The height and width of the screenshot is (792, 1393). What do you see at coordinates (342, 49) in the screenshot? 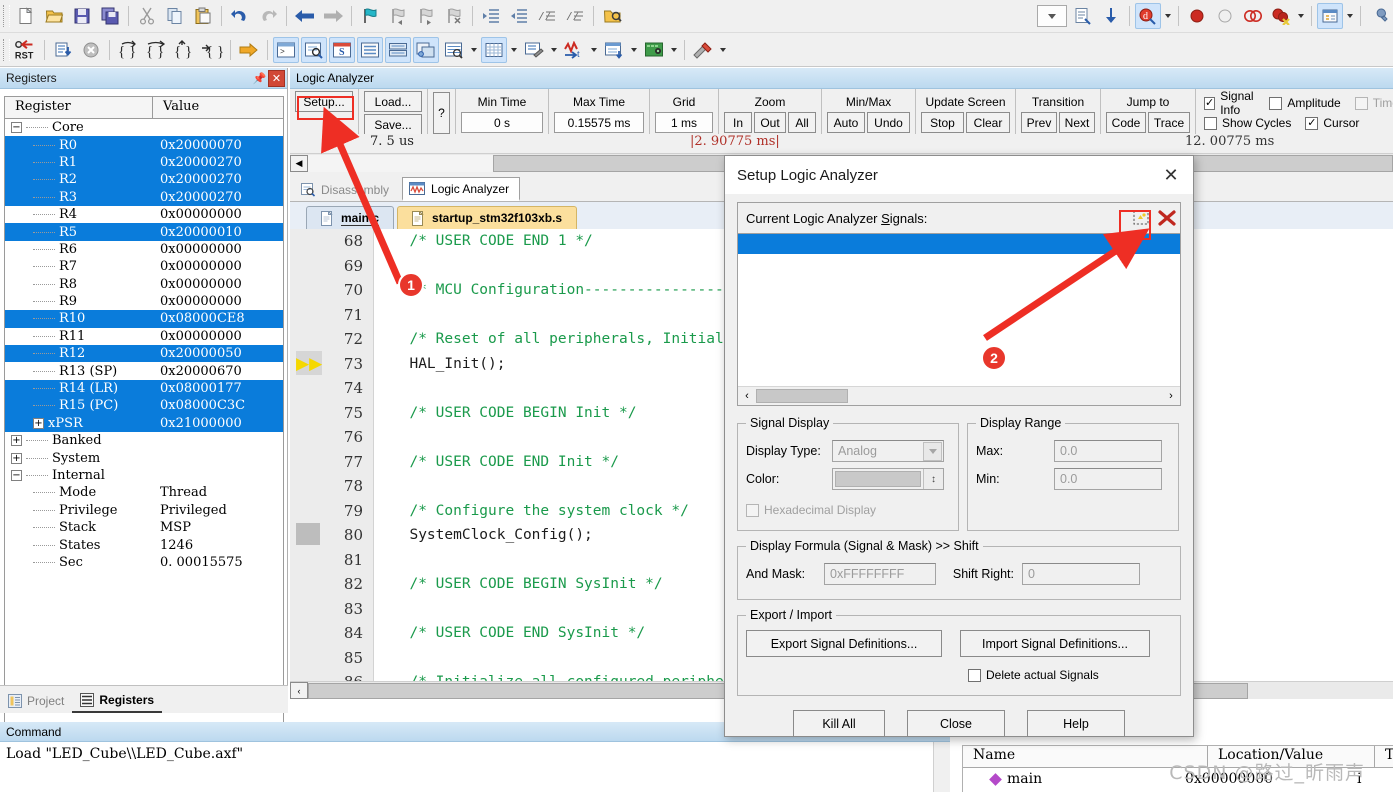
I see `symbol-window-icon: S` at bounding box center [342, 49].